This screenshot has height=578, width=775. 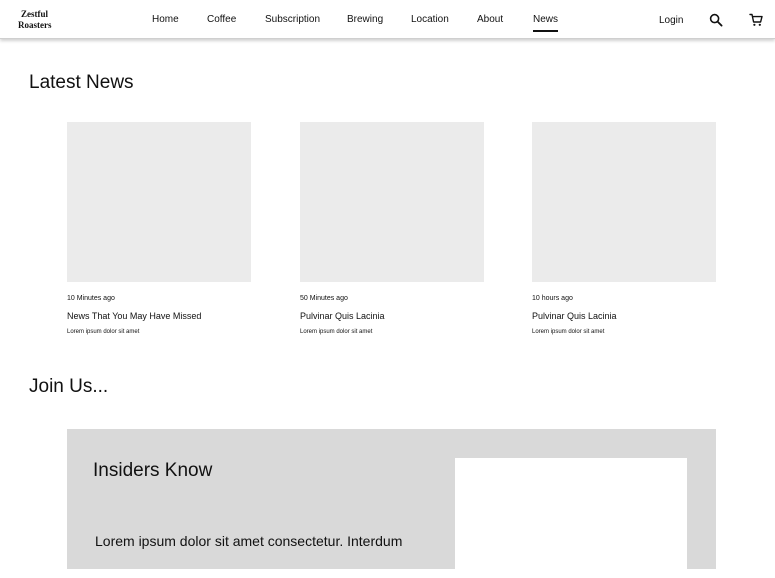 What do you see at coordinates (552, 298) in the screenshot?
I see `news-card-time: 10 hours ago` at bounding box center [552, 298].